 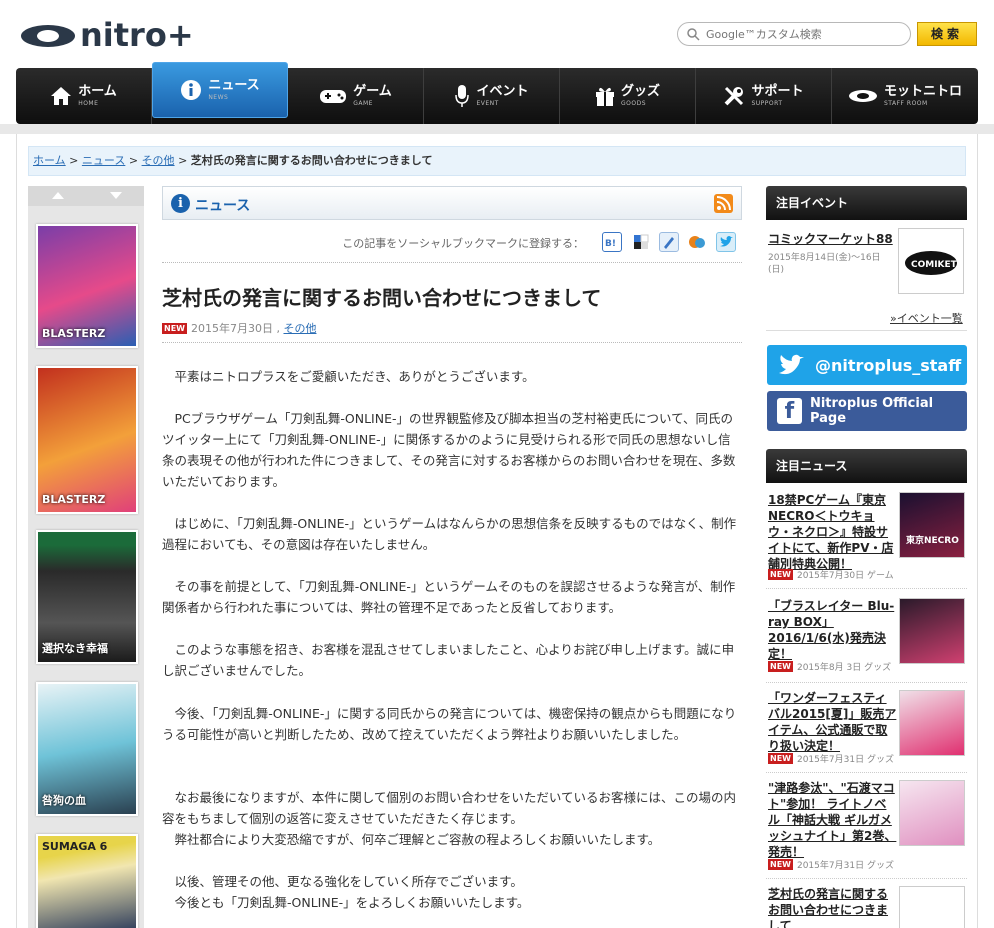 What do you see at coordinates (777, 91) in the screenshot?
I see `nav-support-label: サポート` at bounding box center [777, 91].